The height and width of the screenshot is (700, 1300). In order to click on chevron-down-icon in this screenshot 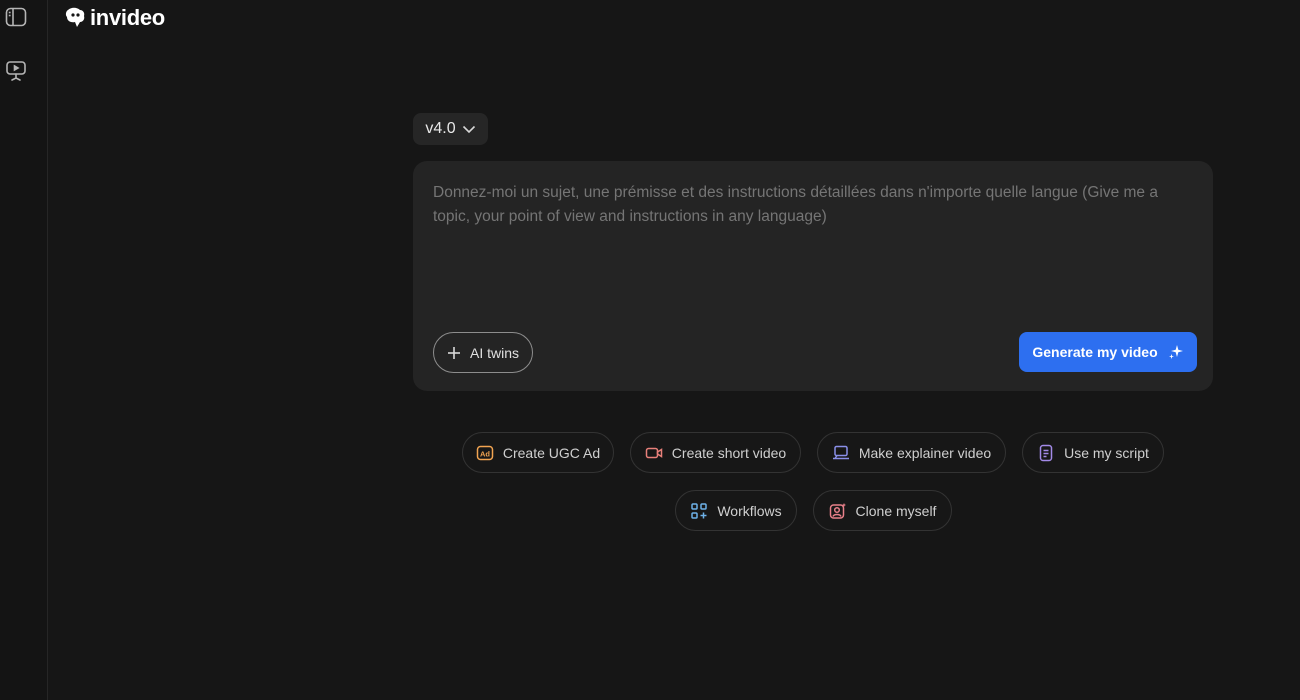, I will do `click(468, 129)`.